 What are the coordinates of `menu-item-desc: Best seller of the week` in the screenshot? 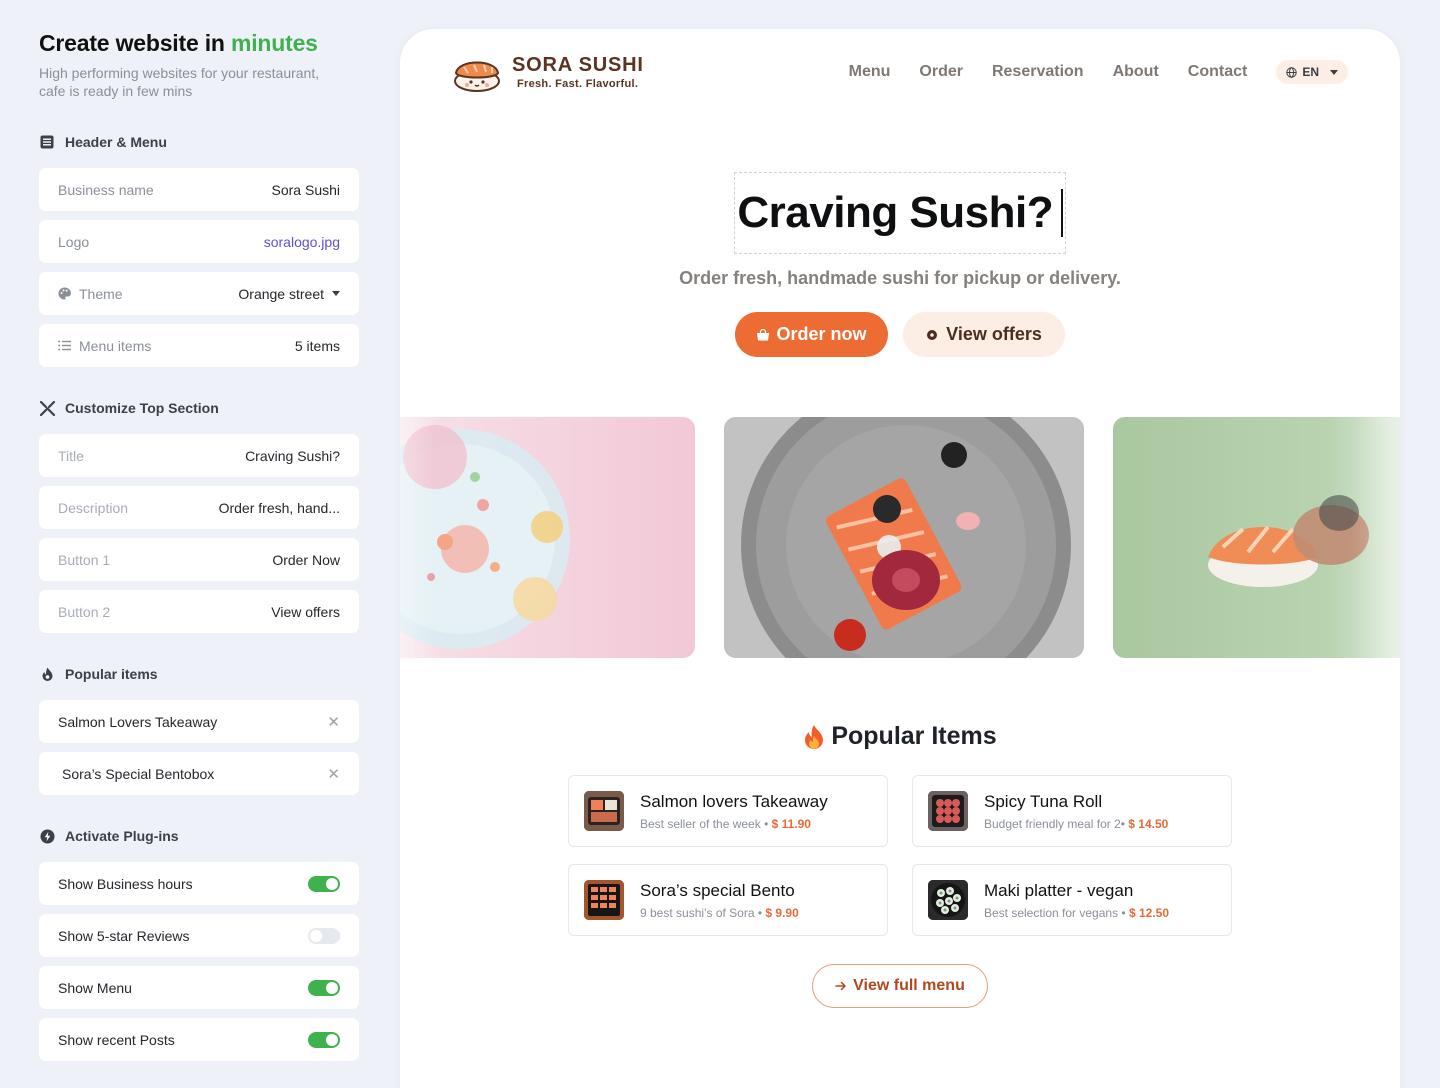 It's located at (700, 823).